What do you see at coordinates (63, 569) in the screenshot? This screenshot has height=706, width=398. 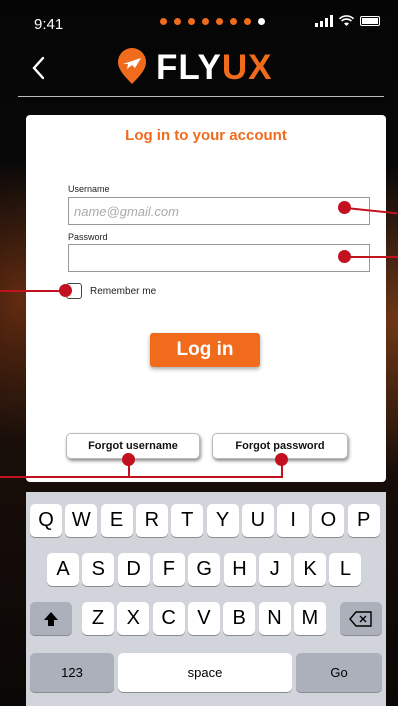 I see `key-a: A` at bounding box center [63, 569].